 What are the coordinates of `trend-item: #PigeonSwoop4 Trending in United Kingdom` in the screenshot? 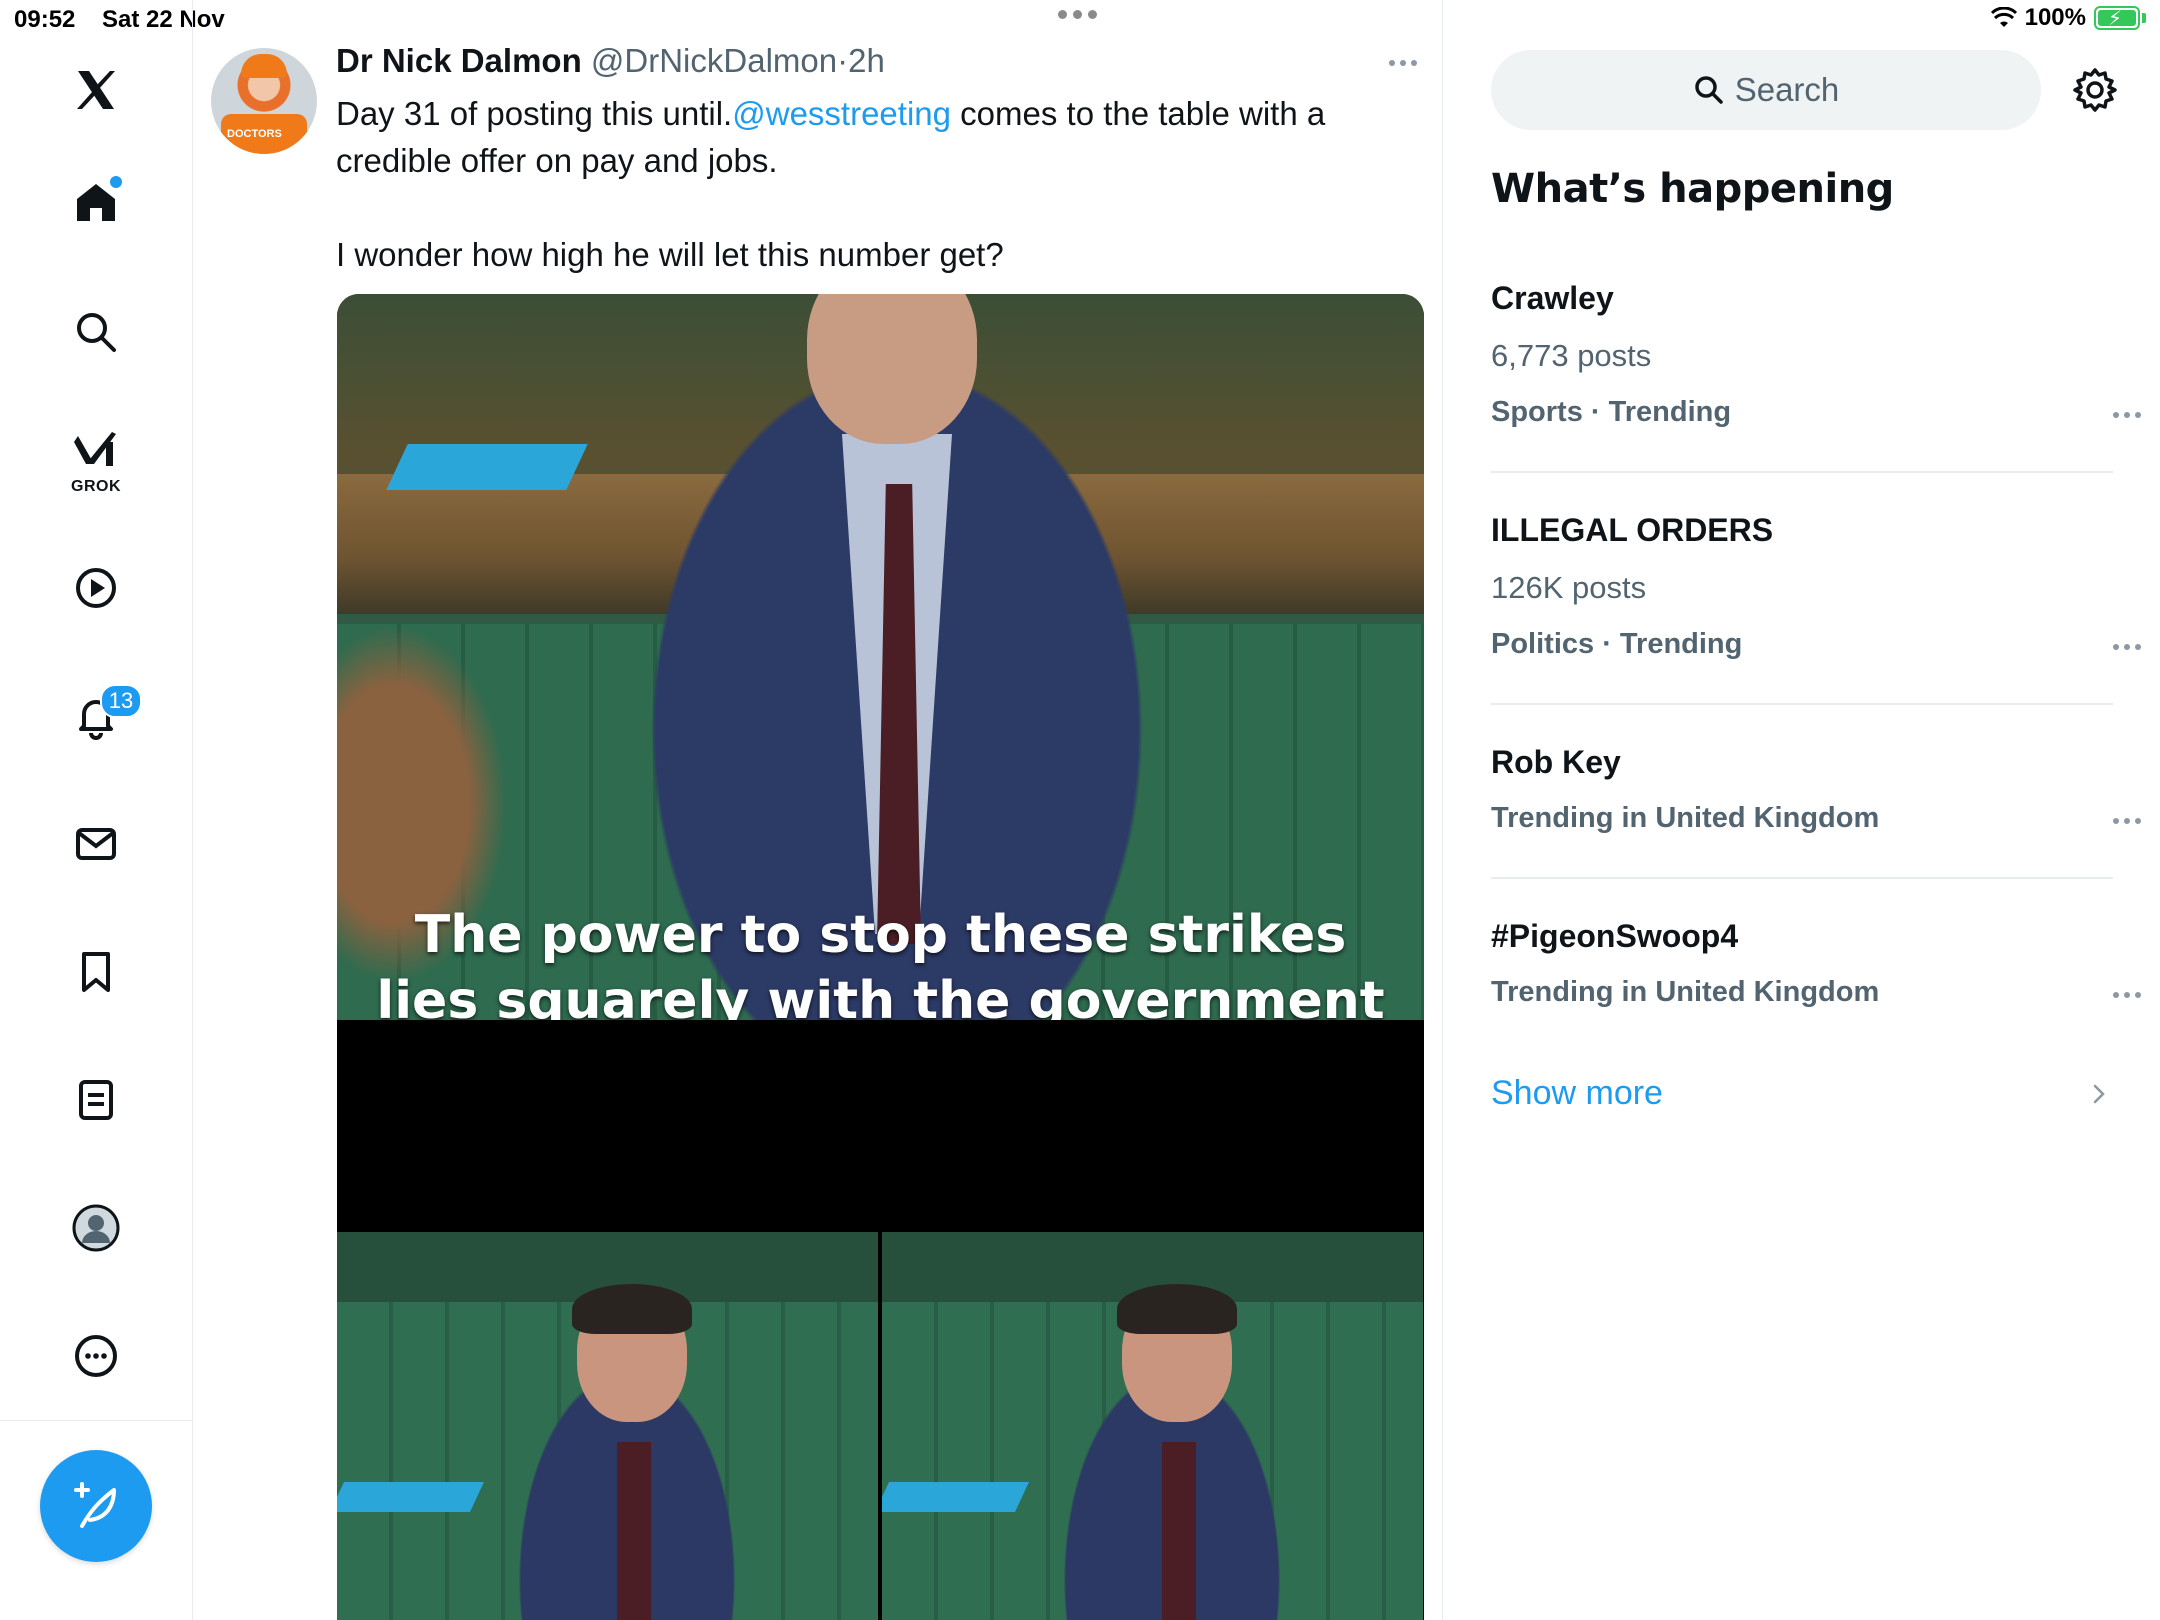 It's located at (1816, 974).